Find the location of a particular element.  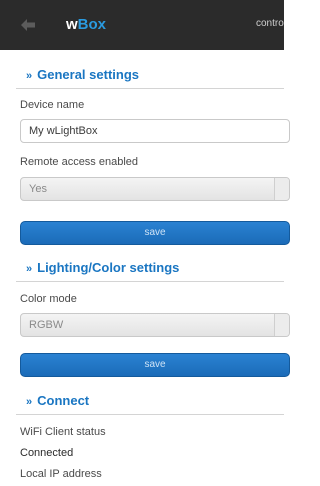

wifi-status-value: Connected is located at coordinates (47, 453).